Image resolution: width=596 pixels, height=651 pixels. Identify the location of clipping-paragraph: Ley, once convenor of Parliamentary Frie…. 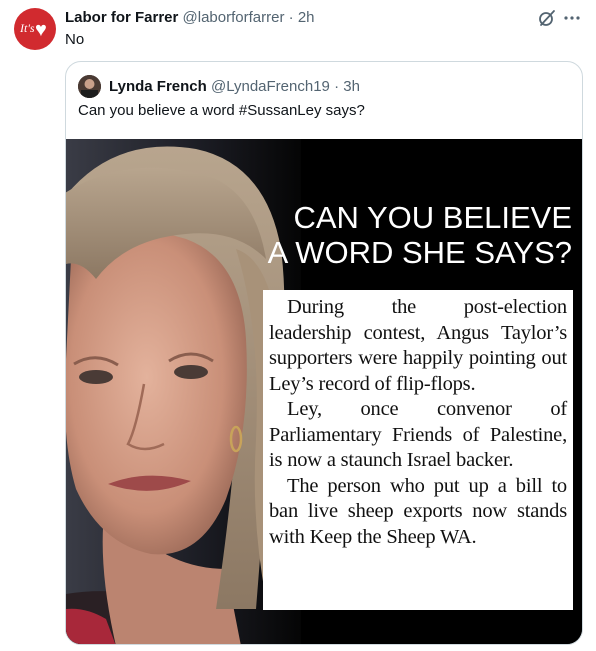
(418, 434).